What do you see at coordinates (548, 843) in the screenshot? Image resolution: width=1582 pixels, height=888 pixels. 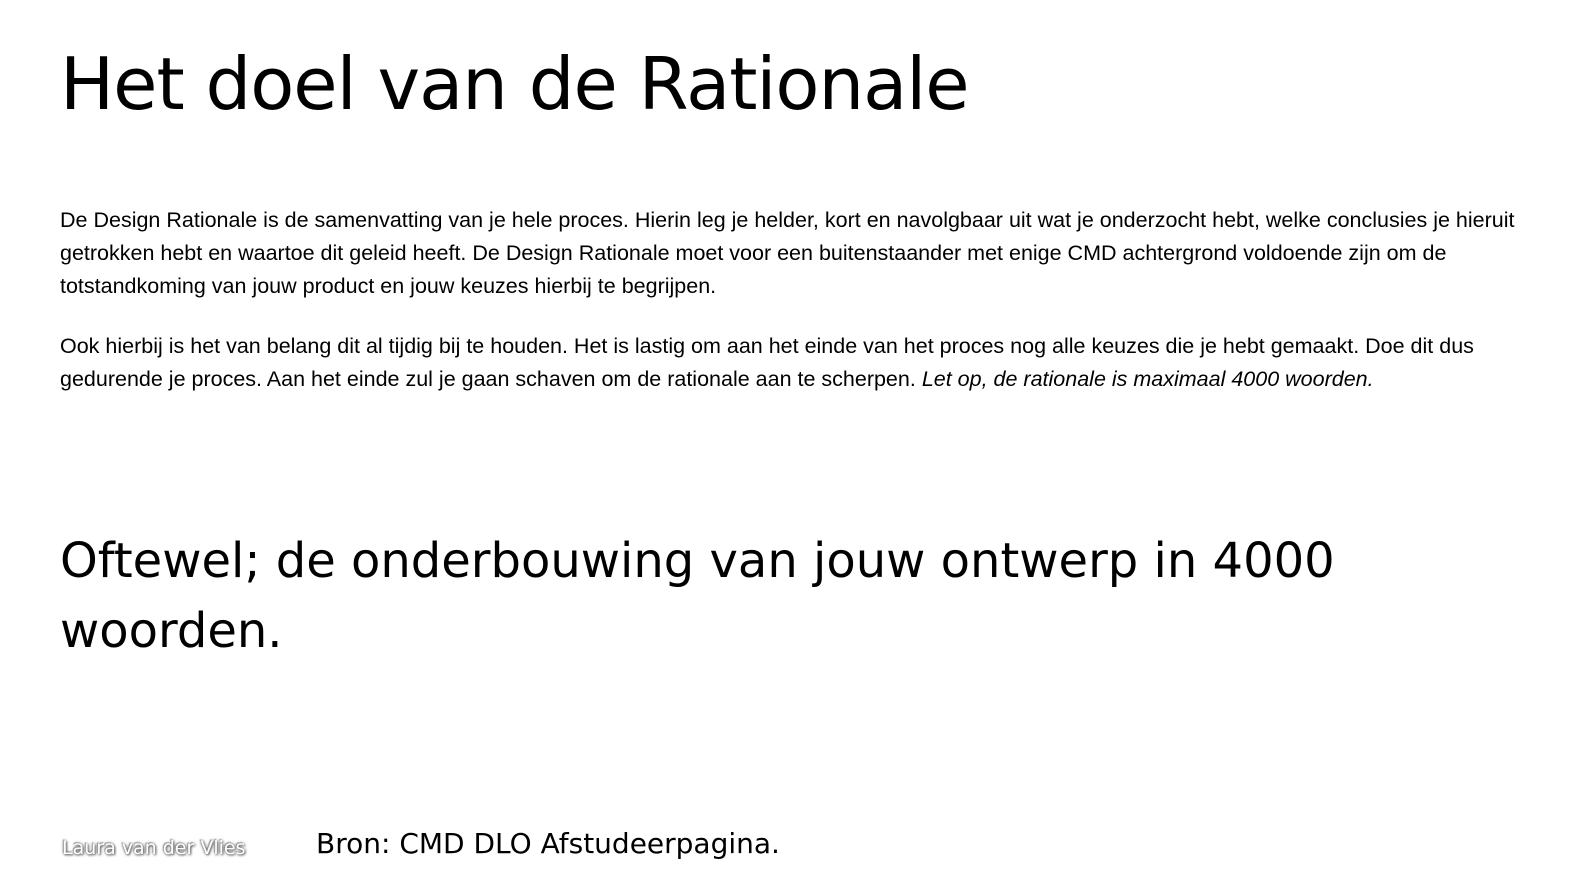 I see `source-citation: Bron: CMD DLO Afstudeerpagina.` at bounding box center [548, 843].